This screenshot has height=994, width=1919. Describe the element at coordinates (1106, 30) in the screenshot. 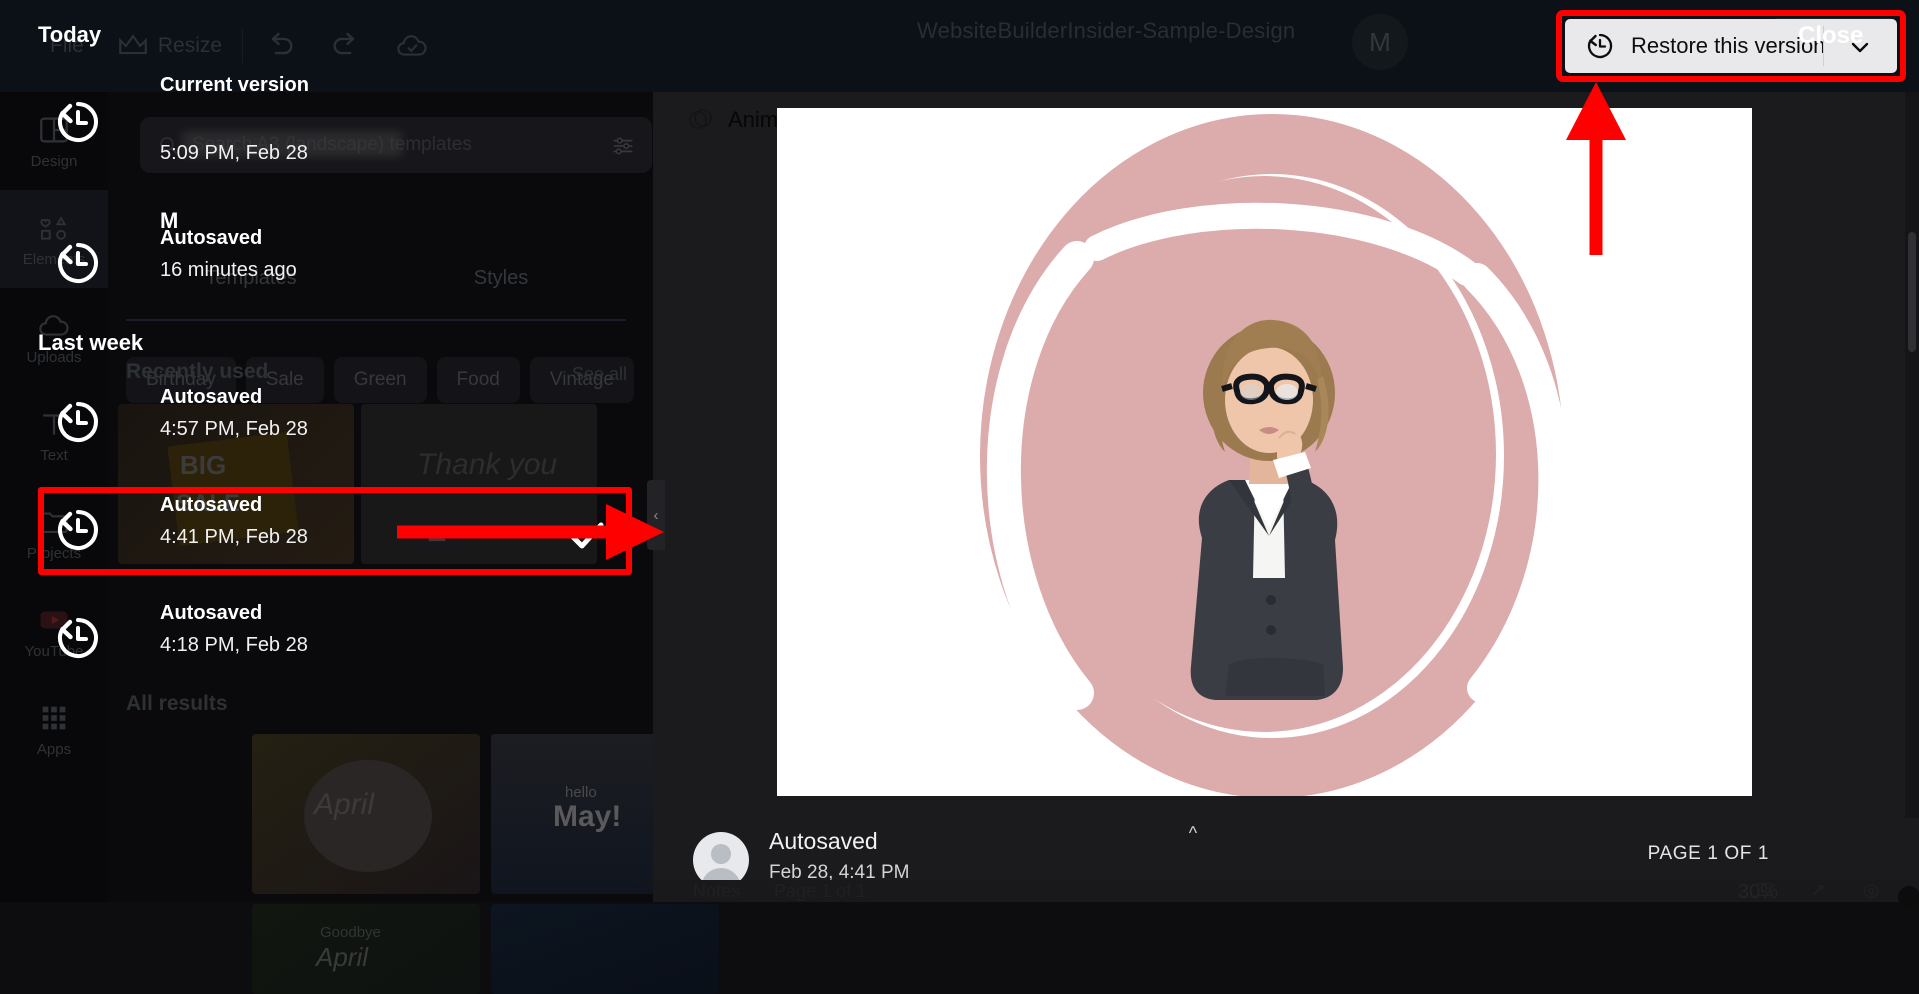

I see `document-title: WebsiteBuilderInsider-Sample-Design` at that location.